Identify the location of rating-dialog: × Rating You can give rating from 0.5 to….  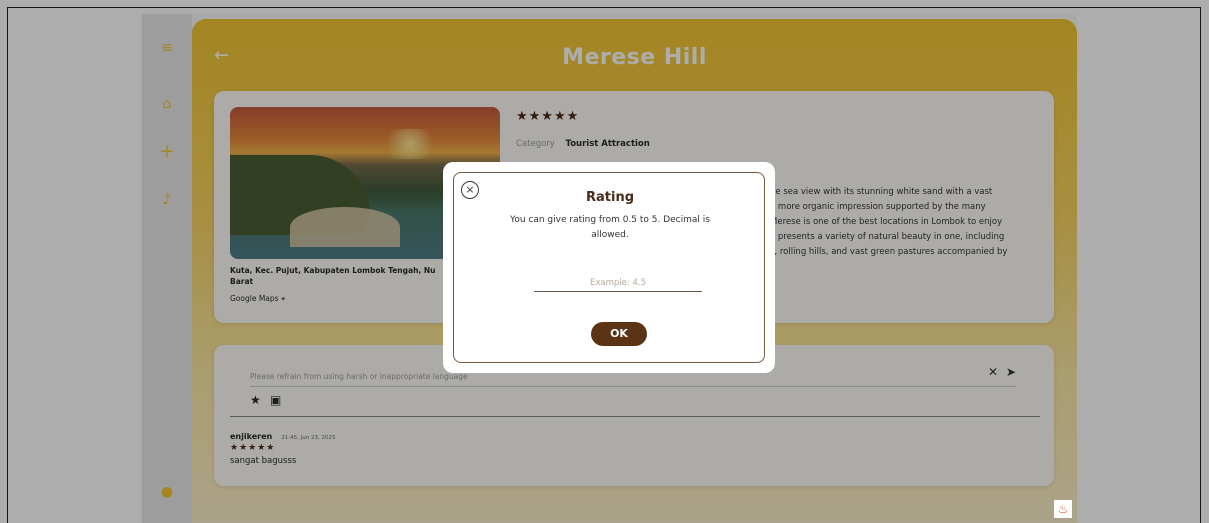
(609, 267).